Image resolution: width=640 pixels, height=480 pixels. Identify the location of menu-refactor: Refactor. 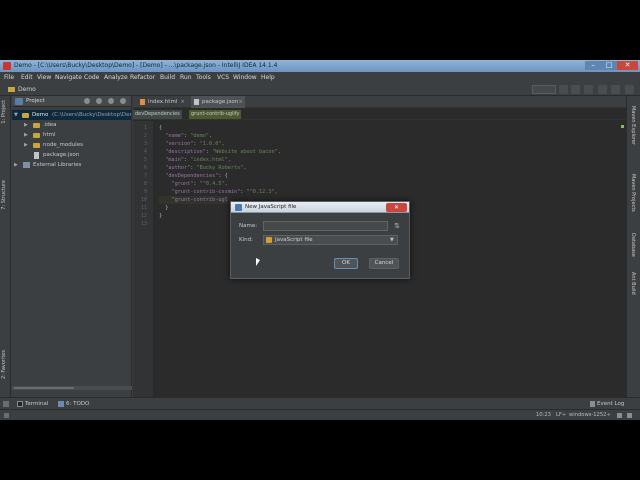
(142, 77).